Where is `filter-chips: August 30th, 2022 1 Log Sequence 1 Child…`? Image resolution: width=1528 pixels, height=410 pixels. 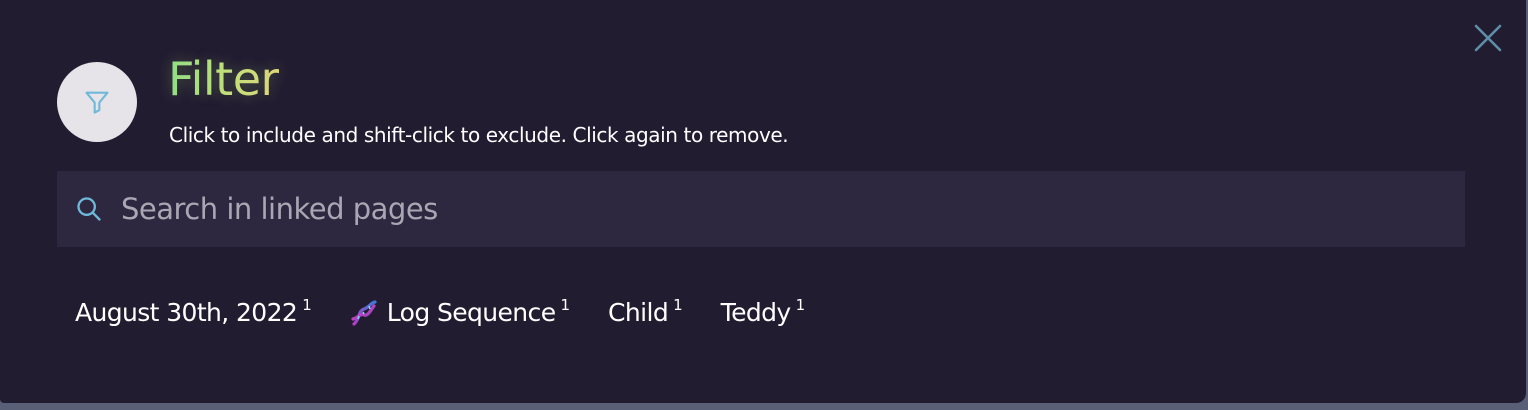
filter-chips: August 30th, 2022 1 Log Sequence 1 Child… is located at coordinates (459, 313).